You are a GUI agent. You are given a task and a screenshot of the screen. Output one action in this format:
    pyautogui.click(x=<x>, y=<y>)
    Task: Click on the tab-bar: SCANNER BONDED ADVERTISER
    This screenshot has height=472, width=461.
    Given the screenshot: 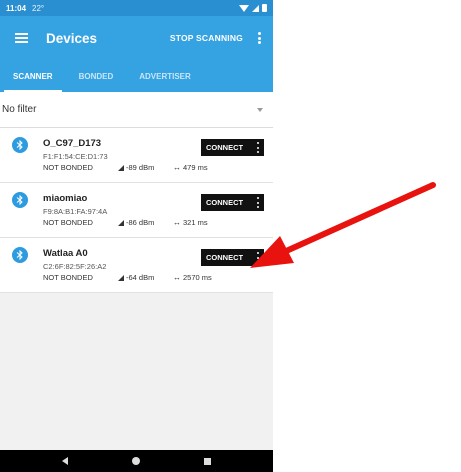 What is the action you would take?
    pyautogui.click(x=136, y=76)
    